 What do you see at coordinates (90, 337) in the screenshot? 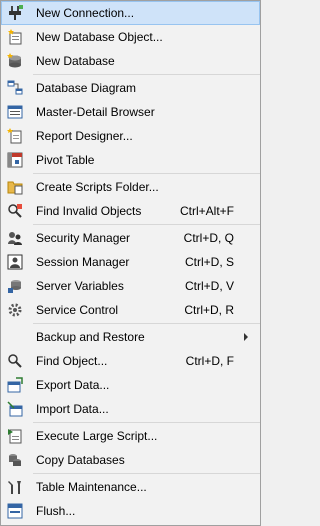
I see `menu-item-label: Backup and Restore` at bounding box center [90, 337].